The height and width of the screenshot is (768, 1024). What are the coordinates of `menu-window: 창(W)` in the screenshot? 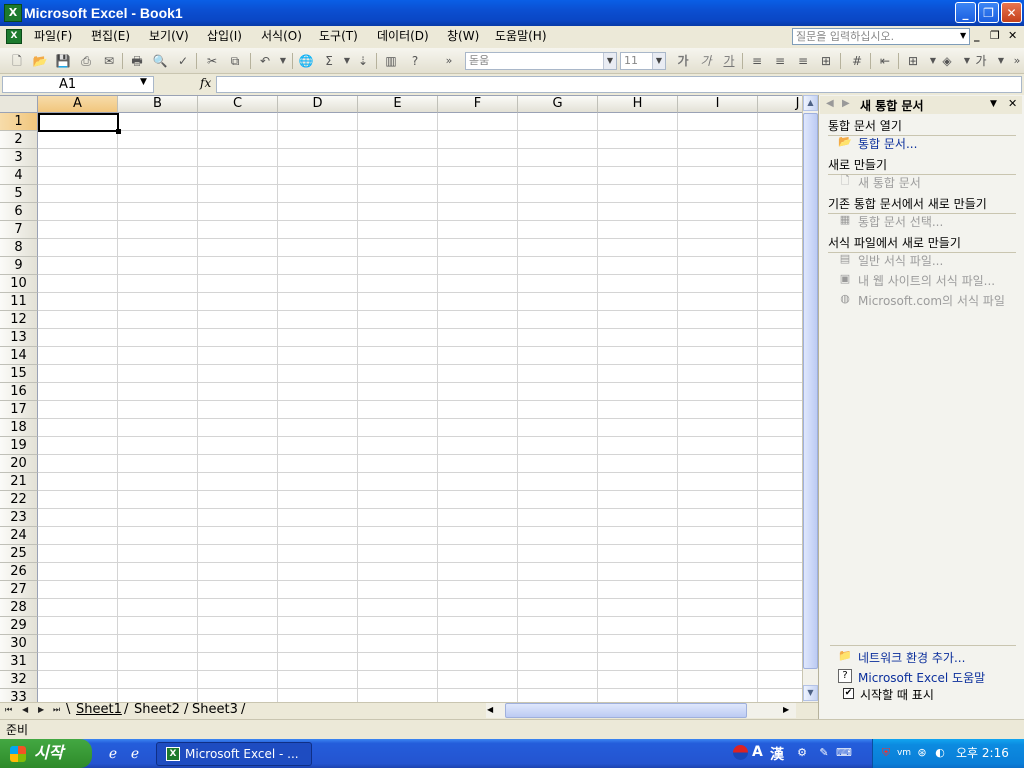 It's located at (463, 36).